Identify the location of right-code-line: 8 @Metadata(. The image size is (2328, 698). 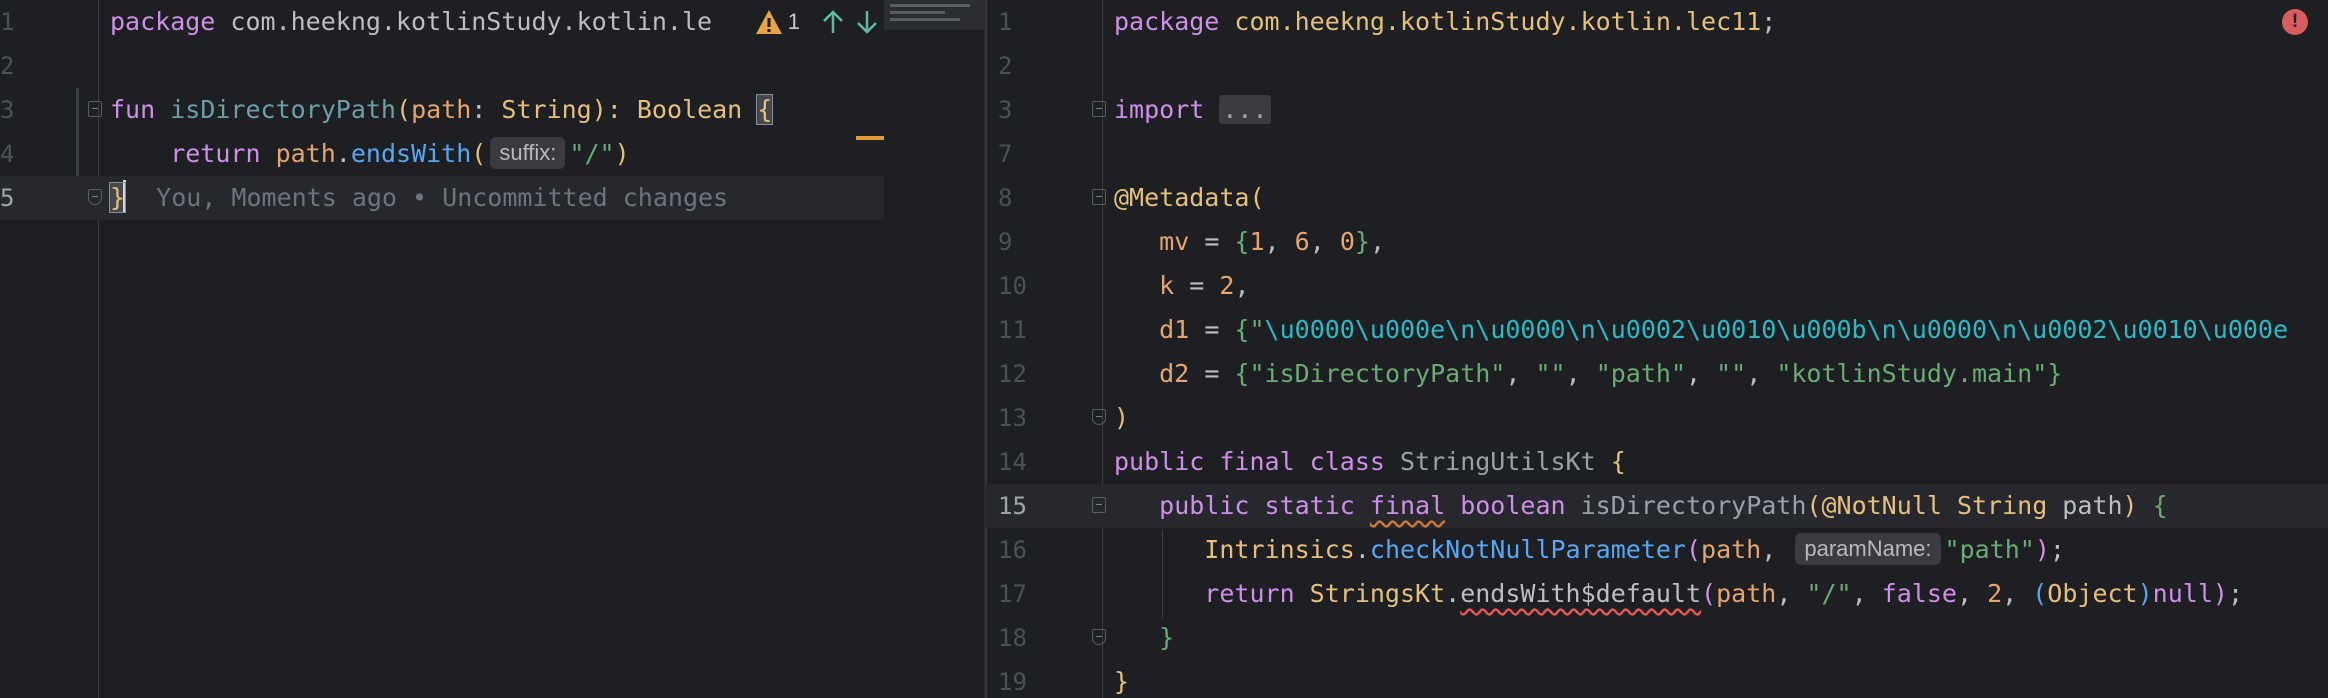
(1657, 198).